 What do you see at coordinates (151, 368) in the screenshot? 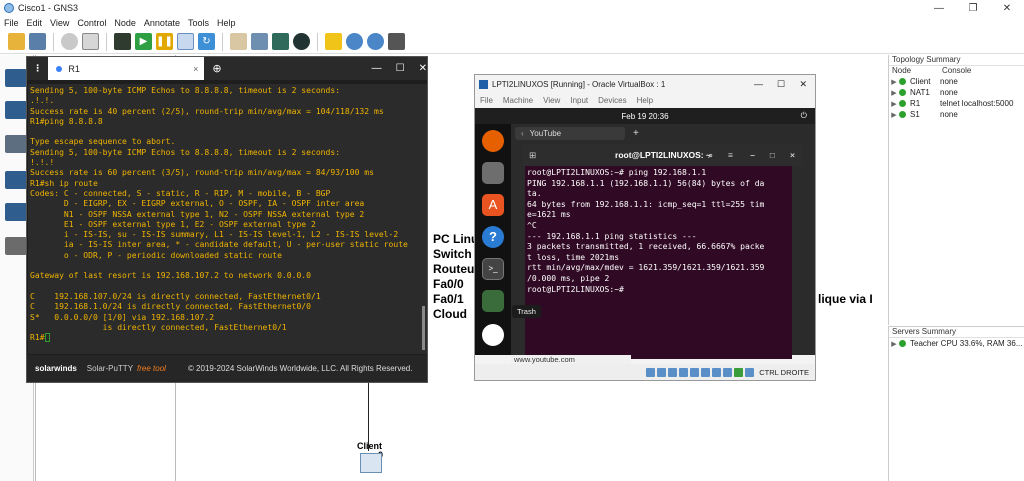
I see `product-tag: free tool` at bounding box center [151, 368].